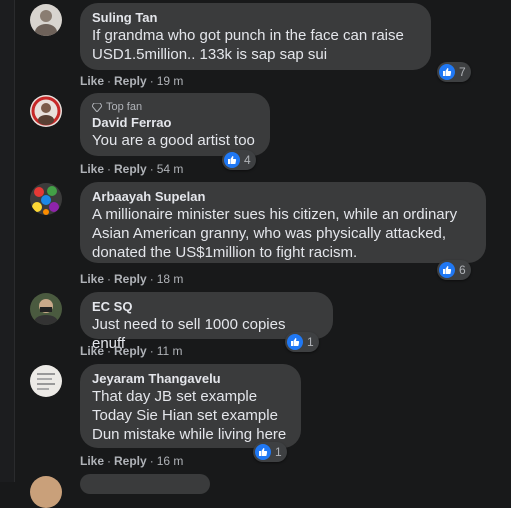 This screenshot has width=511, height=508. I want to click on comment-author: Suling Tan, so click(255, 18).